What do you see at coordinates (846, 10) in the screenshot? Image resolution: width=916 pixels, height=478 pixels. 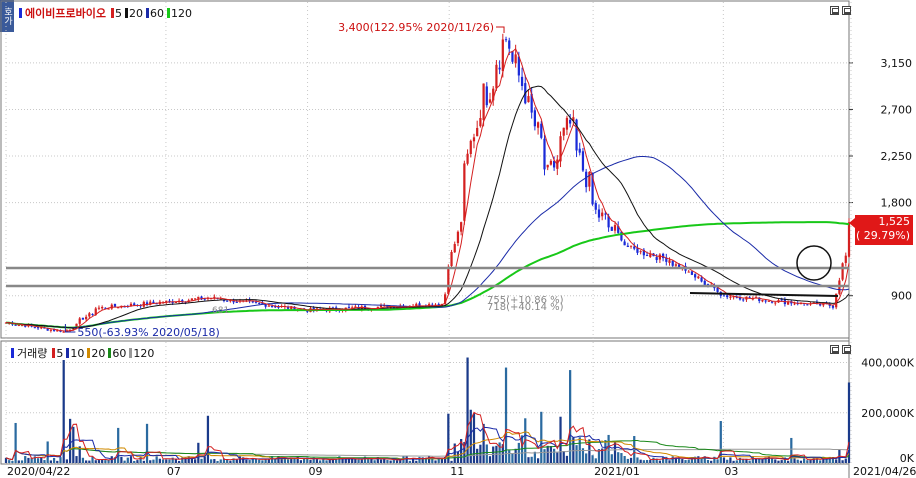 I see `price-panel-maximize-button` at bounding box center [846, 10].